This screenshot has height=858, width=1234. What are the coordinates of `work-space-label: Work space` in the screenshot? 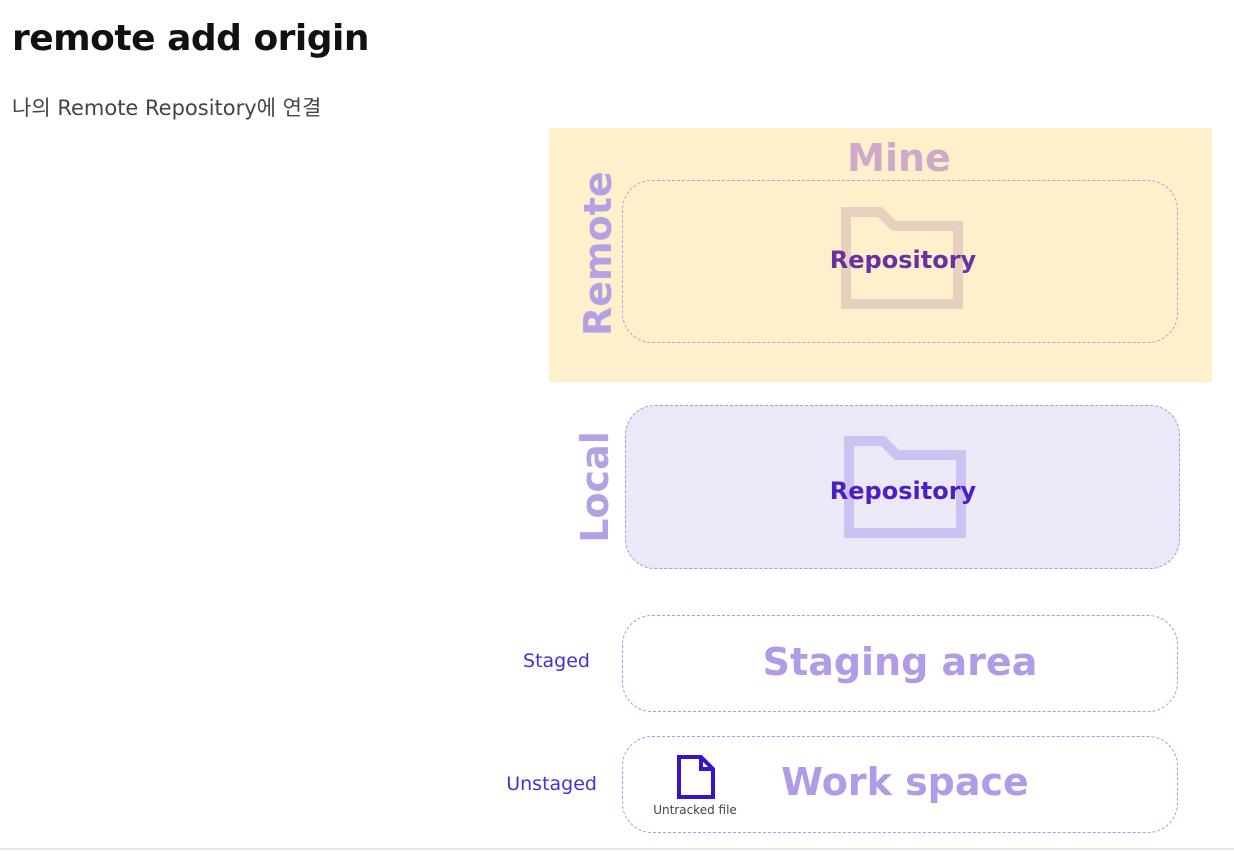 It's located at (905, 782).